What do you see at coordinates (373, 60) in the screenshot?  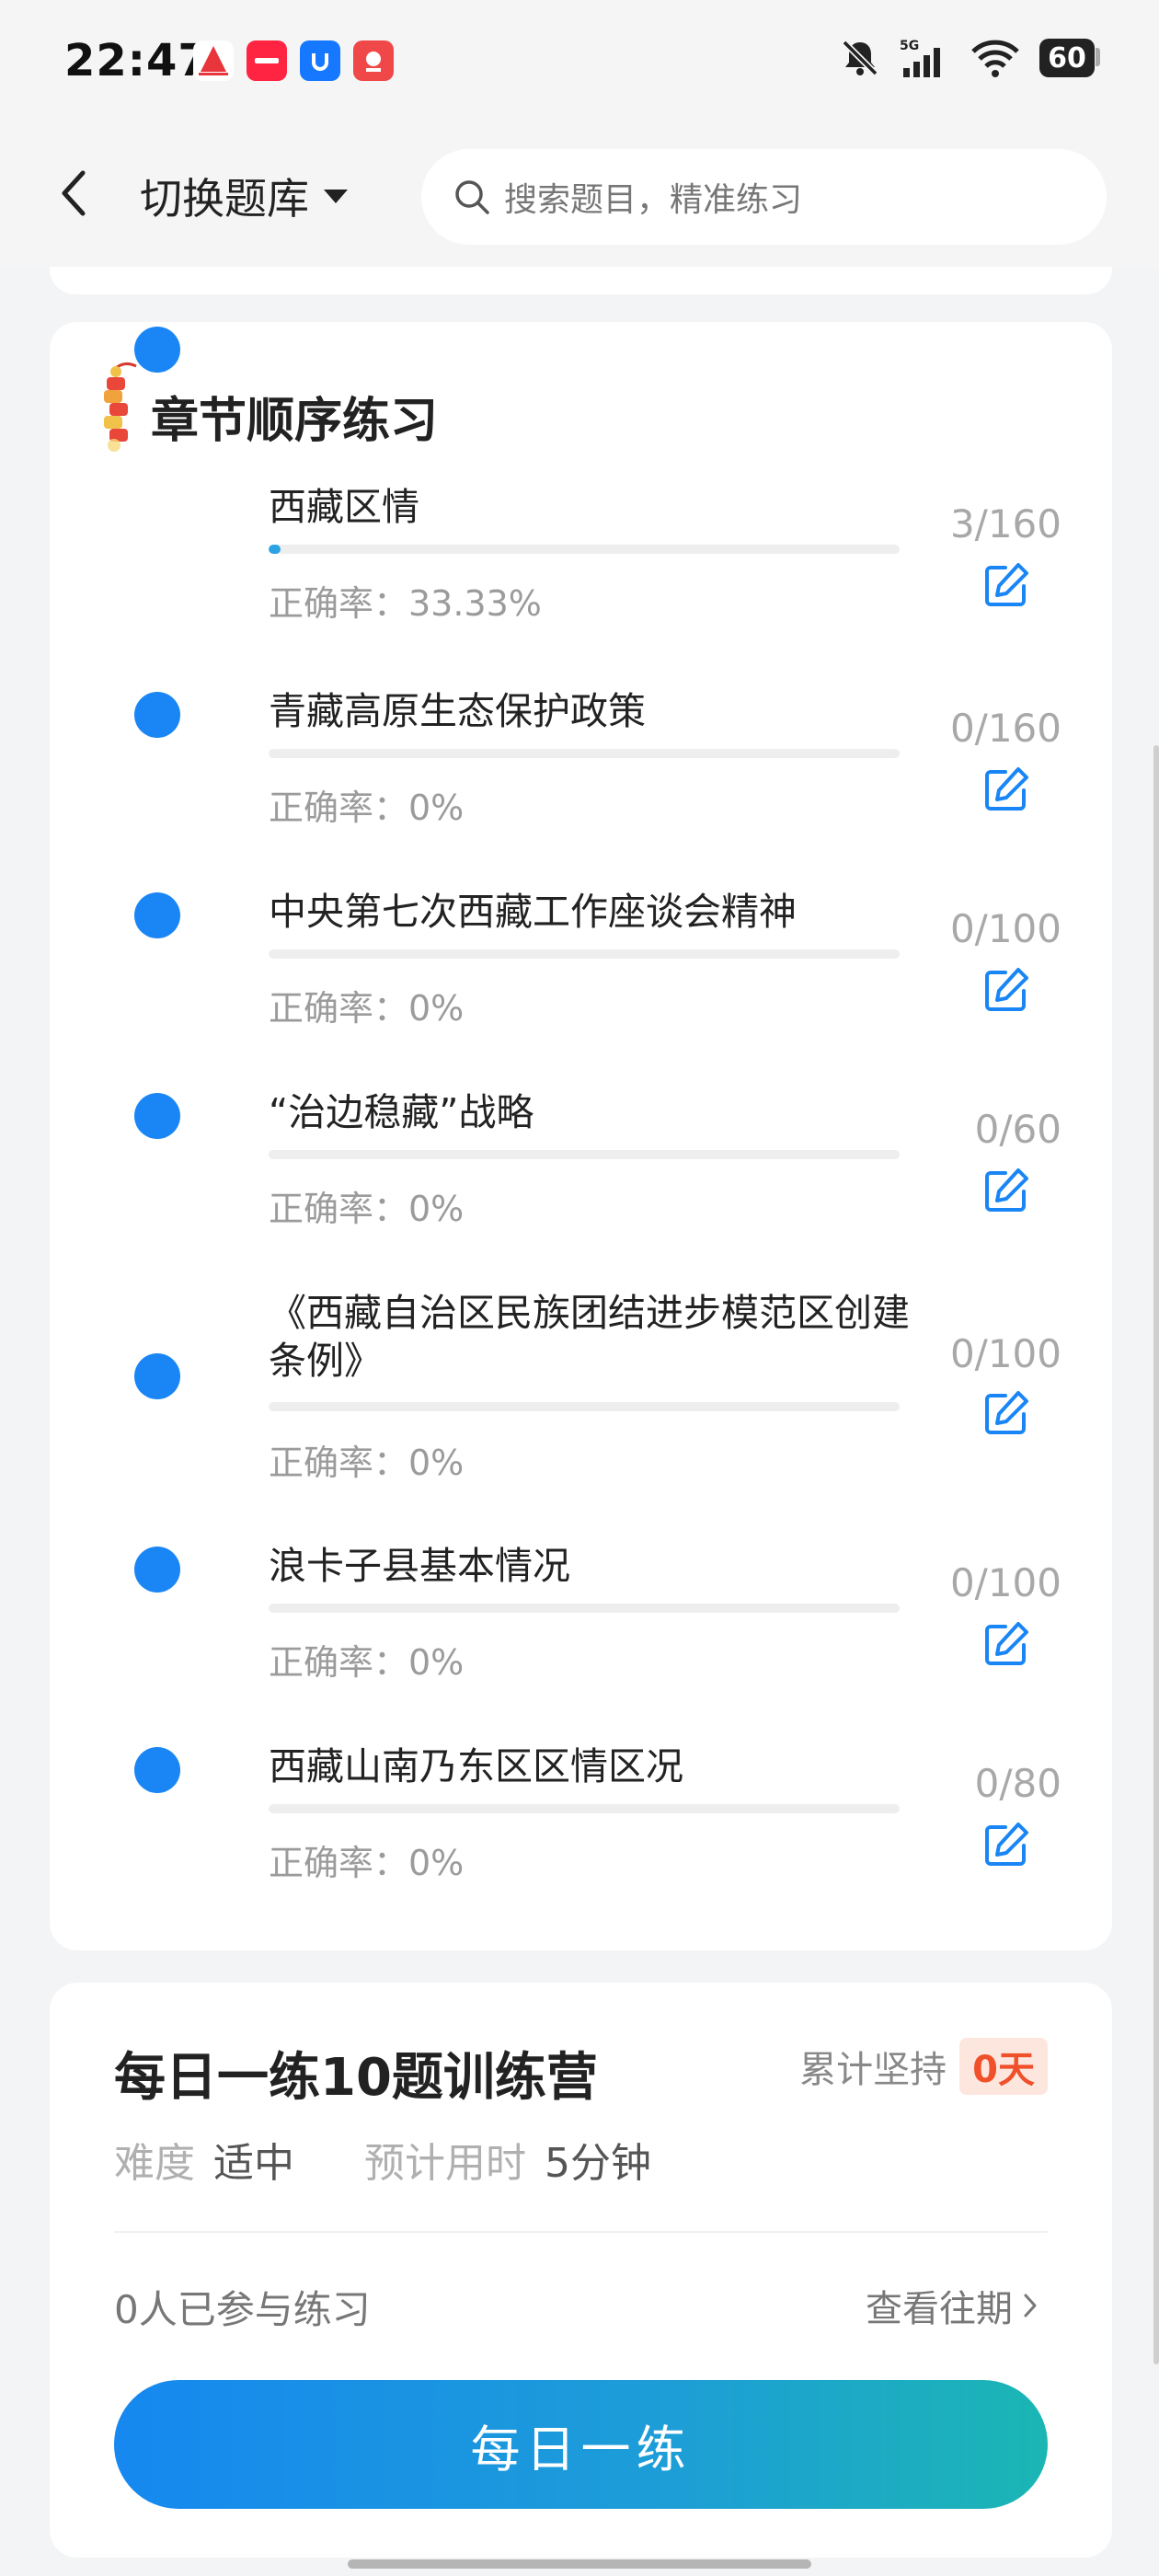 I see `app-red-icon` at bounding box center [373, 60].